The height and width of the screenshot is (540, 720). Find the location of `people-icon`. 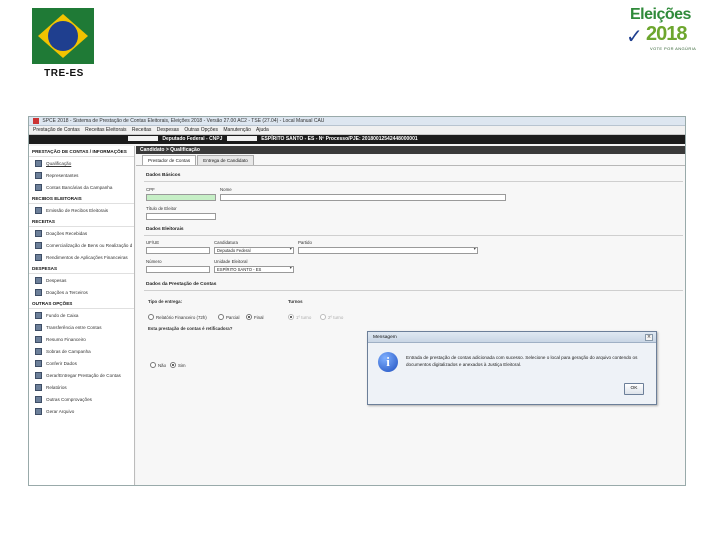

people-icon is located at coordinates (38, 175).